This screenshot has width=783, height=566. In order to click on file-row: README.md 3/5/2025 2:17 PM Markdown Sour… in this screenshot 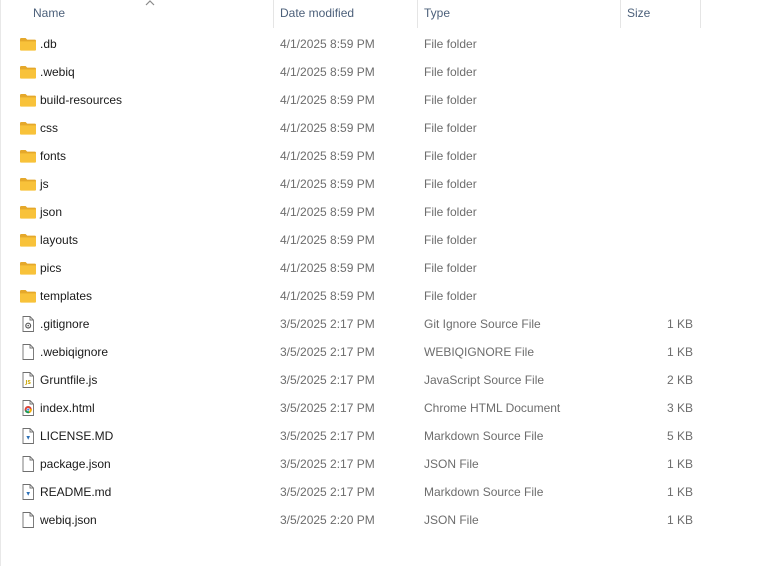, I will do `click(391, 492)`.